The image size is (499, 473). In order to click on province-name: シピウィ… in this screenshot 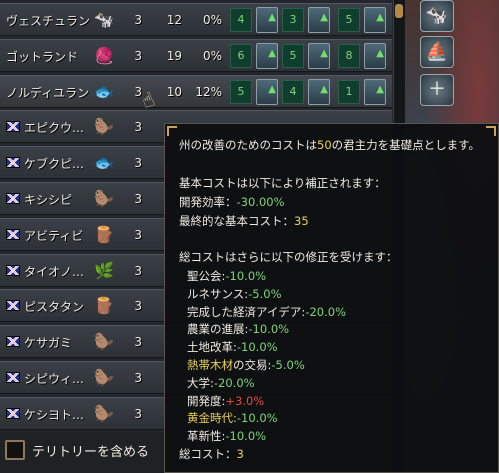, I will do `click(54, 378)`.